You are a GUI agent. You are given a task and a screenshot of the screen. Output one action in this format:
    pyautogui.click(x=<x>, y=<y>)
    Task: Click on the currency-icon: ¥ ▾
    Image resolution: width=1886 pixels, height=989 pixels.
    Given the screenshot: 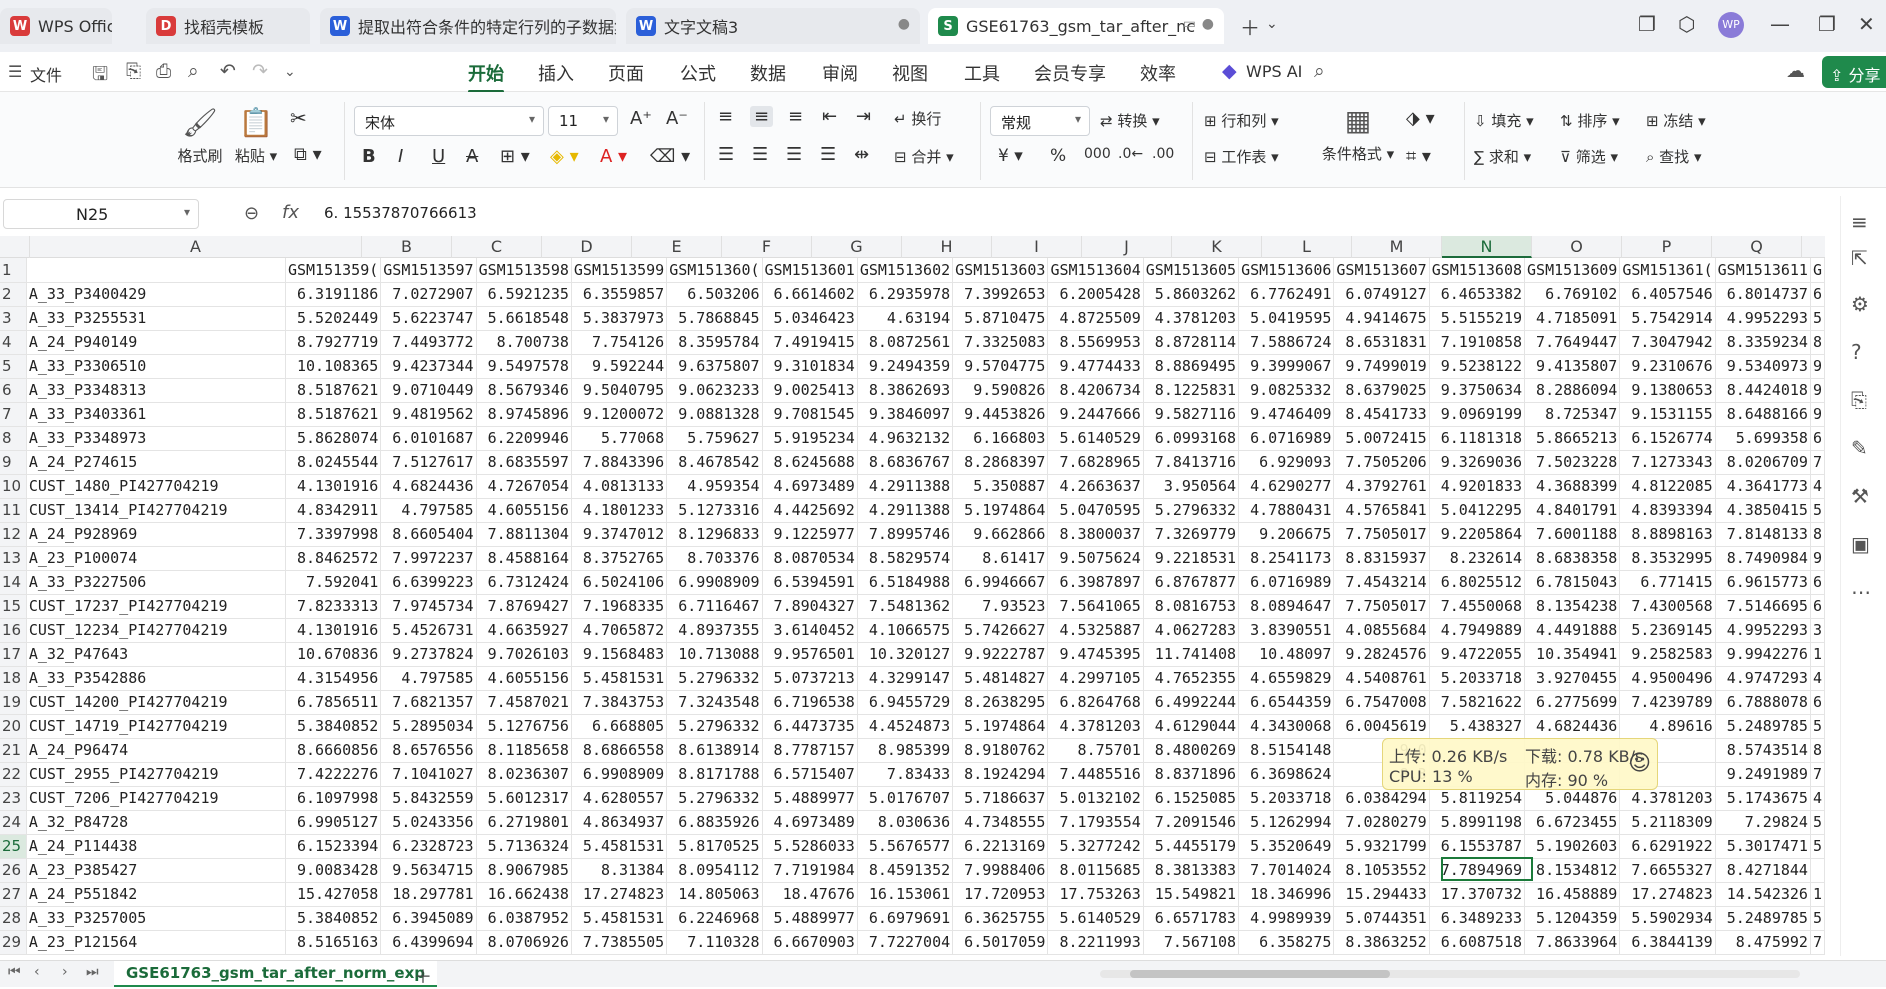 What is the action you would take?
    pyautogui.click(x=1010, y=156)
    